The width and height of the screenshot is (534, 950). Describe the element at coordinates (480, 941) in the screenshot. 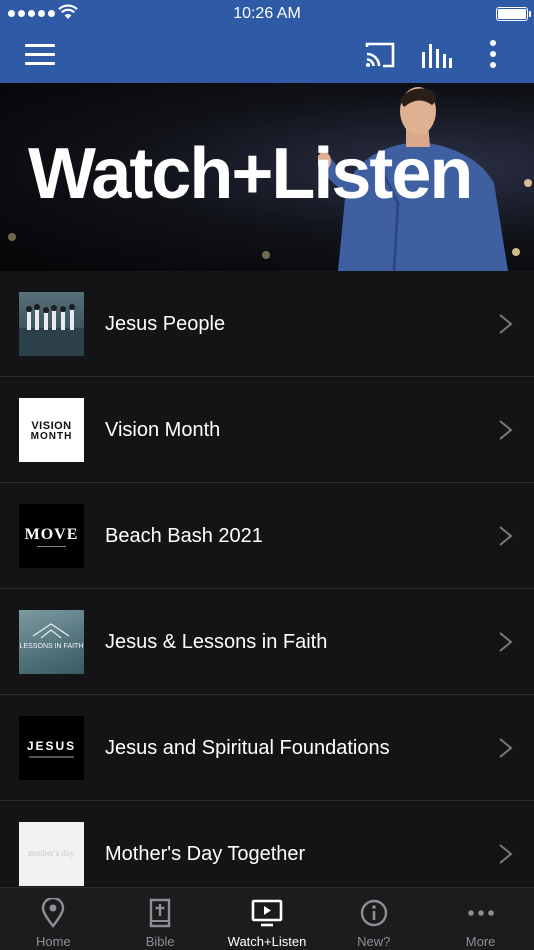

I see `tab-label: More` at that location.